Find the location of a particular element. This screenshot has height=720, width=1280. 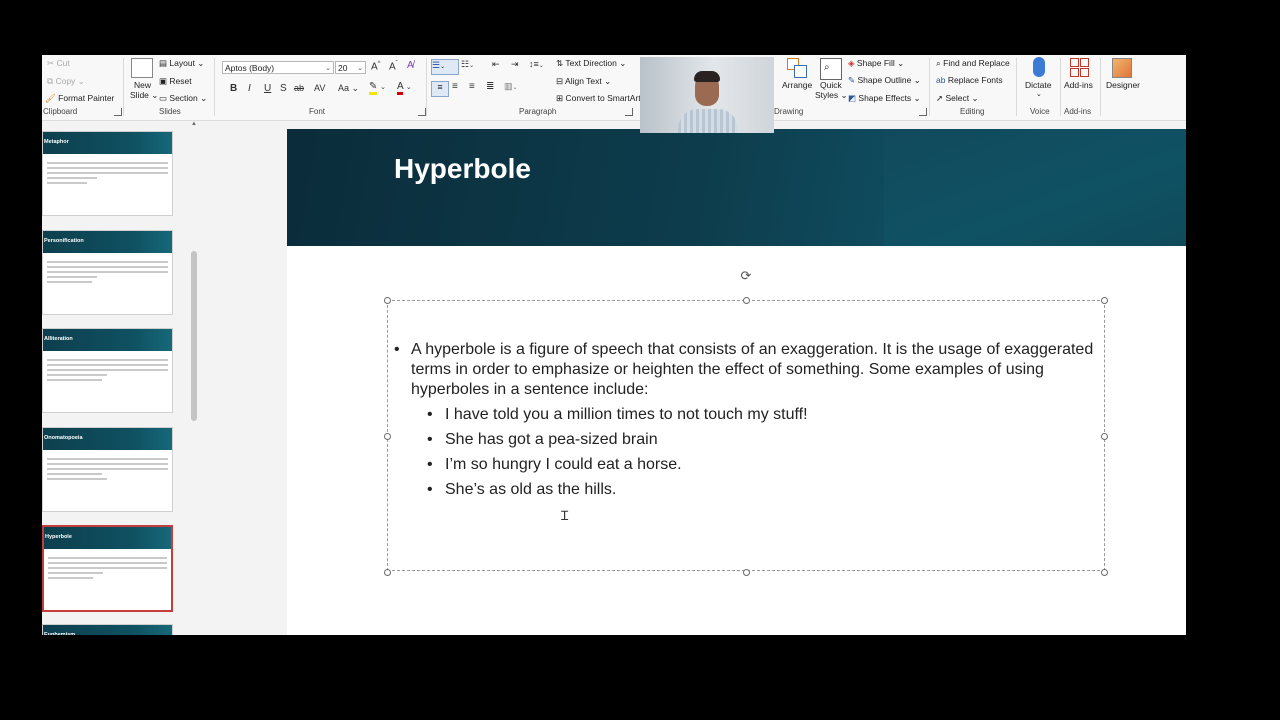

dictate-button: Dictate is located at coordinates (1038, 85).